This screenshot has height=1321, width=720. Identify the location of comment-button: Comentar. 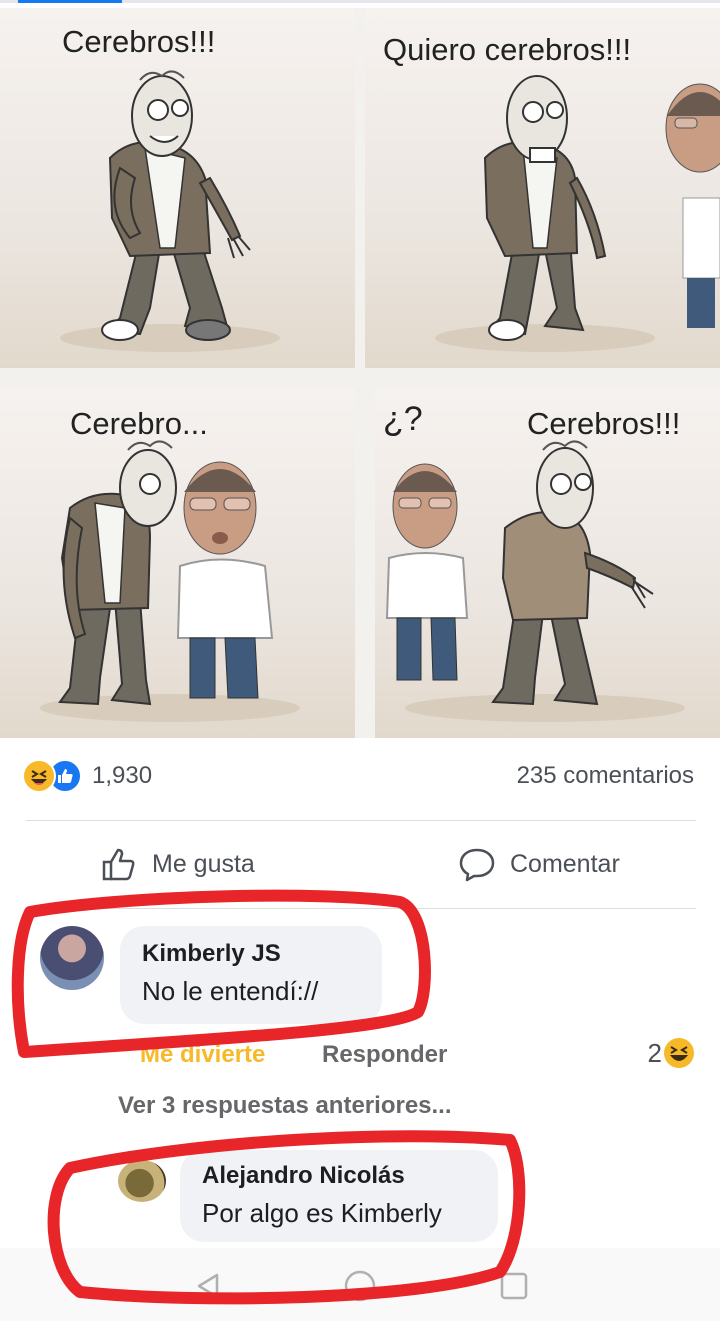
(539, 864).